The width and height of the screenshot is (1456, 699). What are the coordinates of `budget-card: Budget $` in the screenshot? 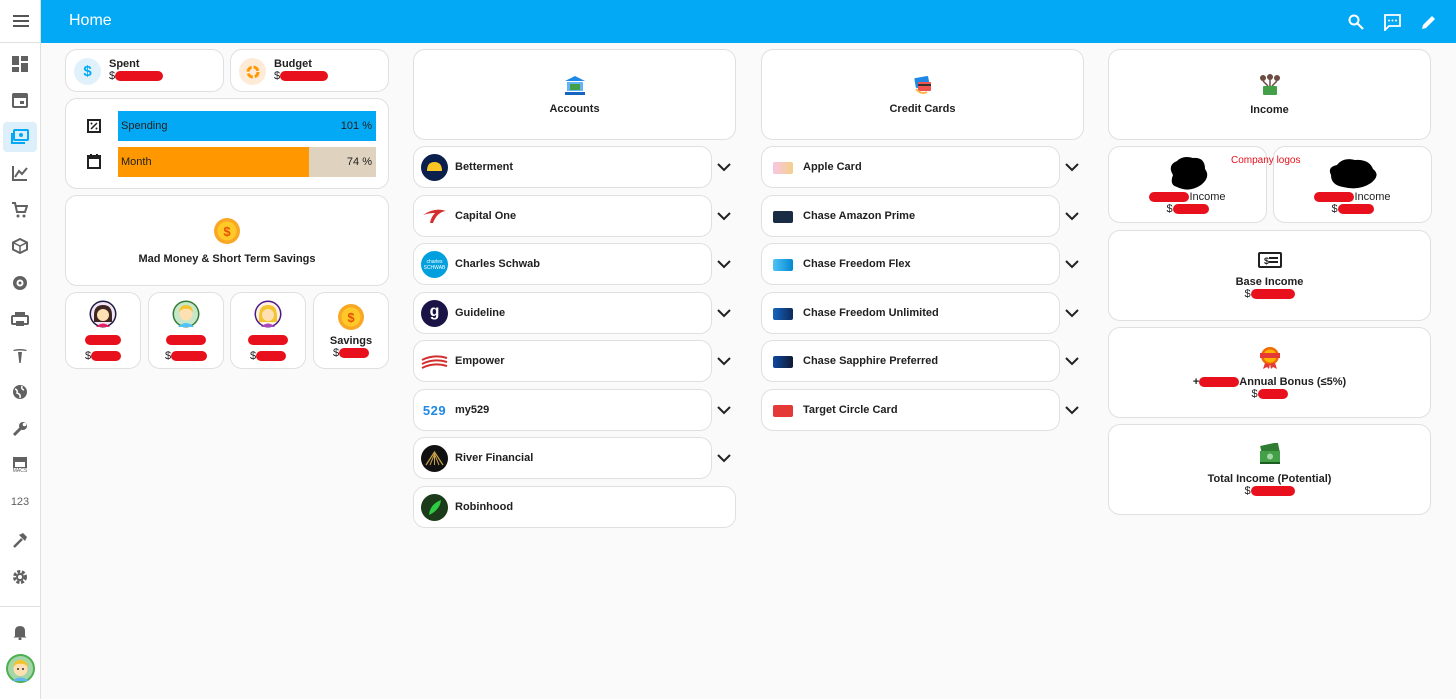 It's located at (309, 70).